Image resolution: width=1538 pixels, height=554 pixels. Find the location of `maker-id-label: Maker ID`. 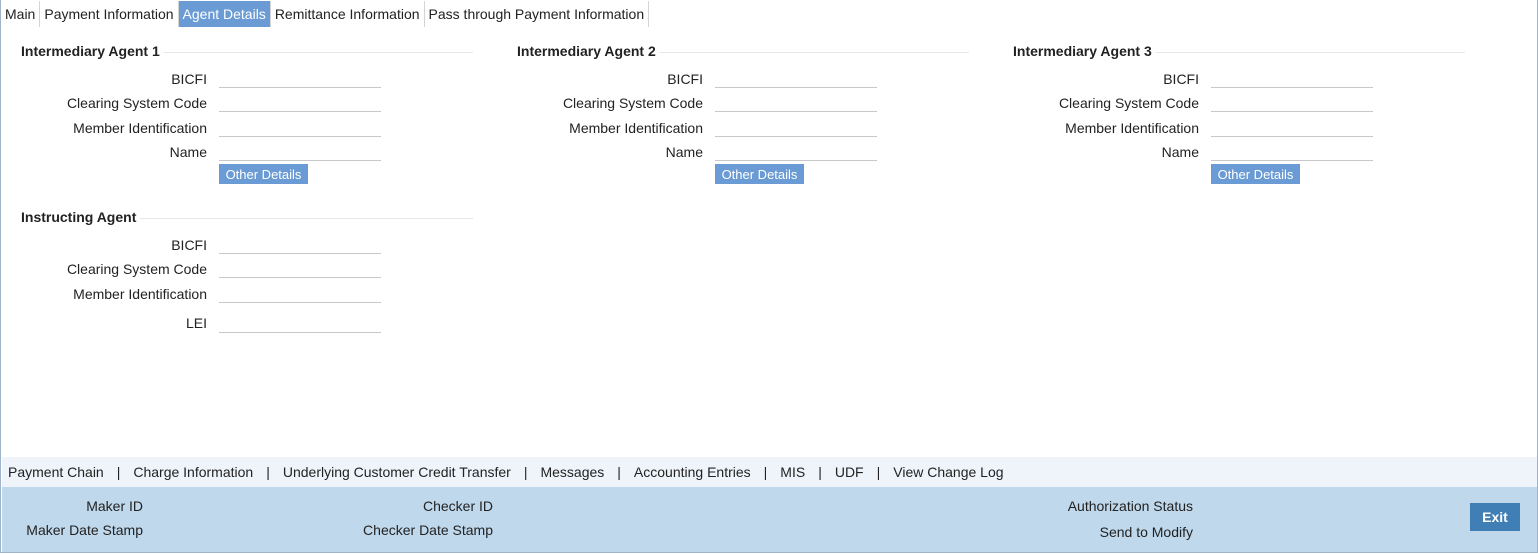

maker-id-label: Maker ID is located at coordinates (114, 506).